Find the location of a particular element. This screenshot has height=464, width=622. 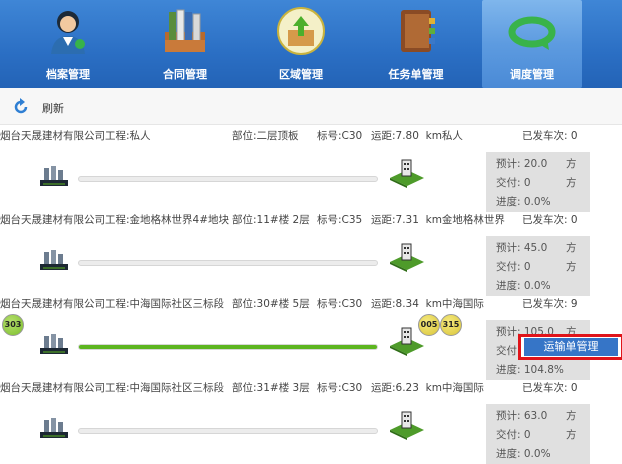

tab-label: 调度管理 is located at coordinates (532, 74).